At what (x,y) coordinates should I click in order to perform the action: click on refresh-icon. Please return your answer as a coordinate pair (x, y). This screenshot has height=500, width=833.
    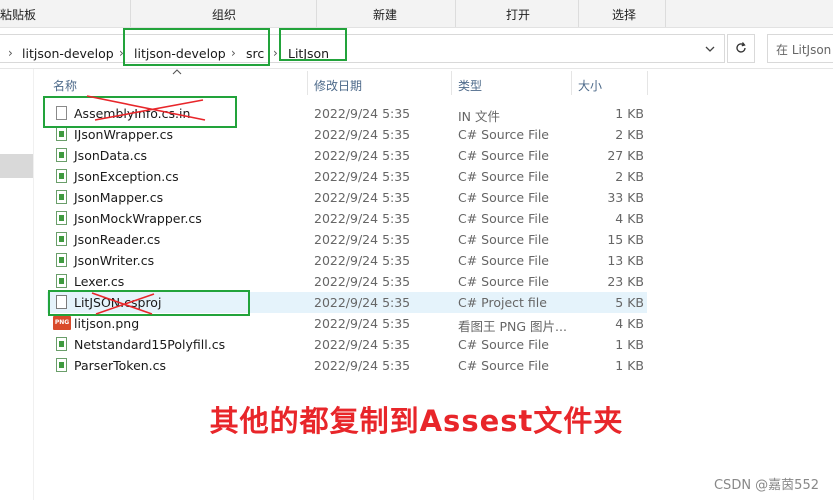
    Looking at the image, I should click on (741, 50).